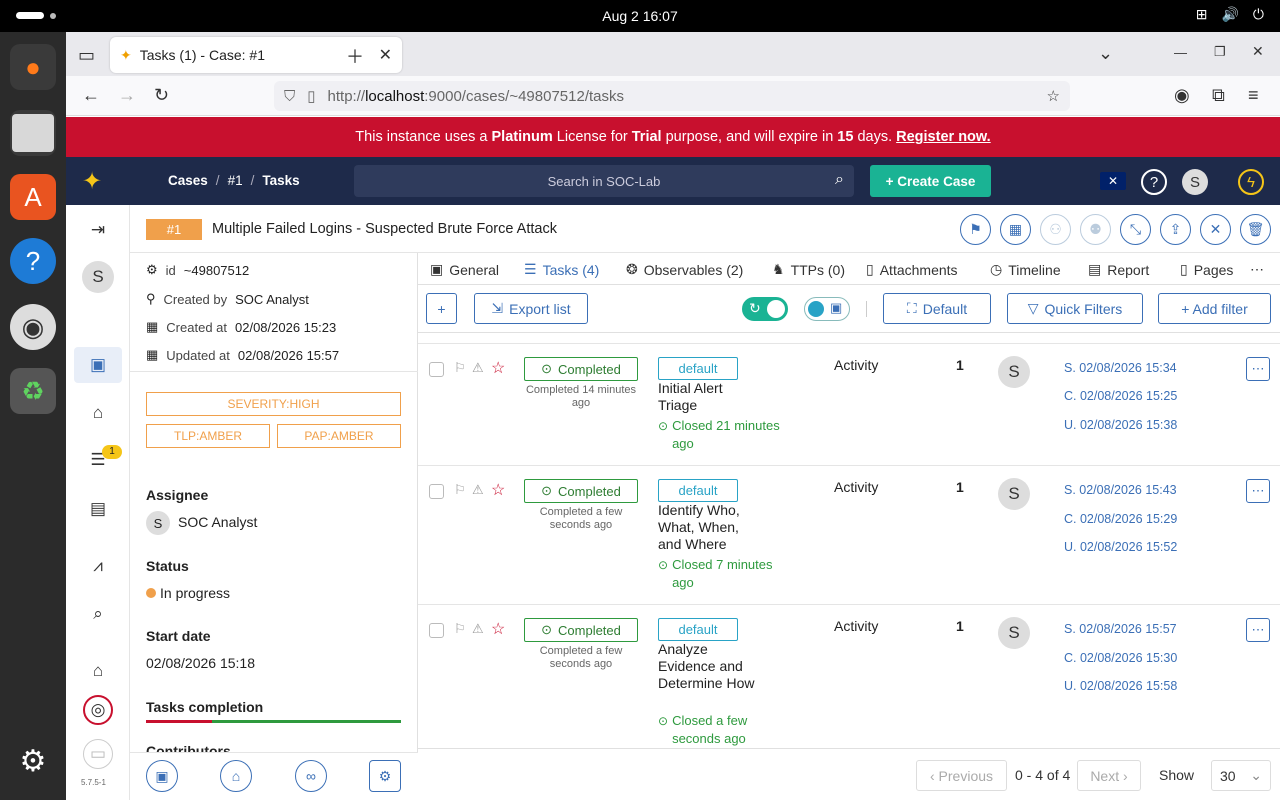 Image resolution: width=1280 pixels, height=800 pixels. What do you see at coordinates (217, 522) in the screenshot?
I see `assignee-value: SOC Analyst` at bounding box center [217, 522].